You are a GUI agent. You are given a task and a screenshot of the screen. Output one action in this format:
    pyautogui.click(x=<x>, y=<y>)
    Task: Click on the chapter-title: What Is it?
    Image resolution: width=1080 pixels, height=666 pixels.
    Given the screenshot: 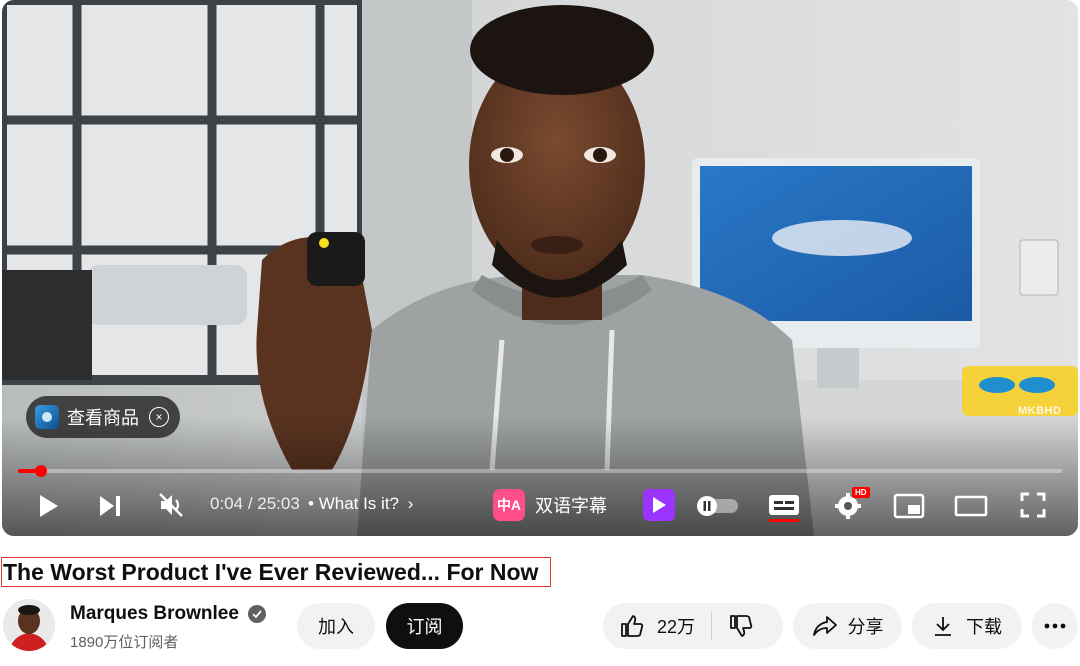 What is the action you would take?
    pyautogui.click(x=358, y=503)
    